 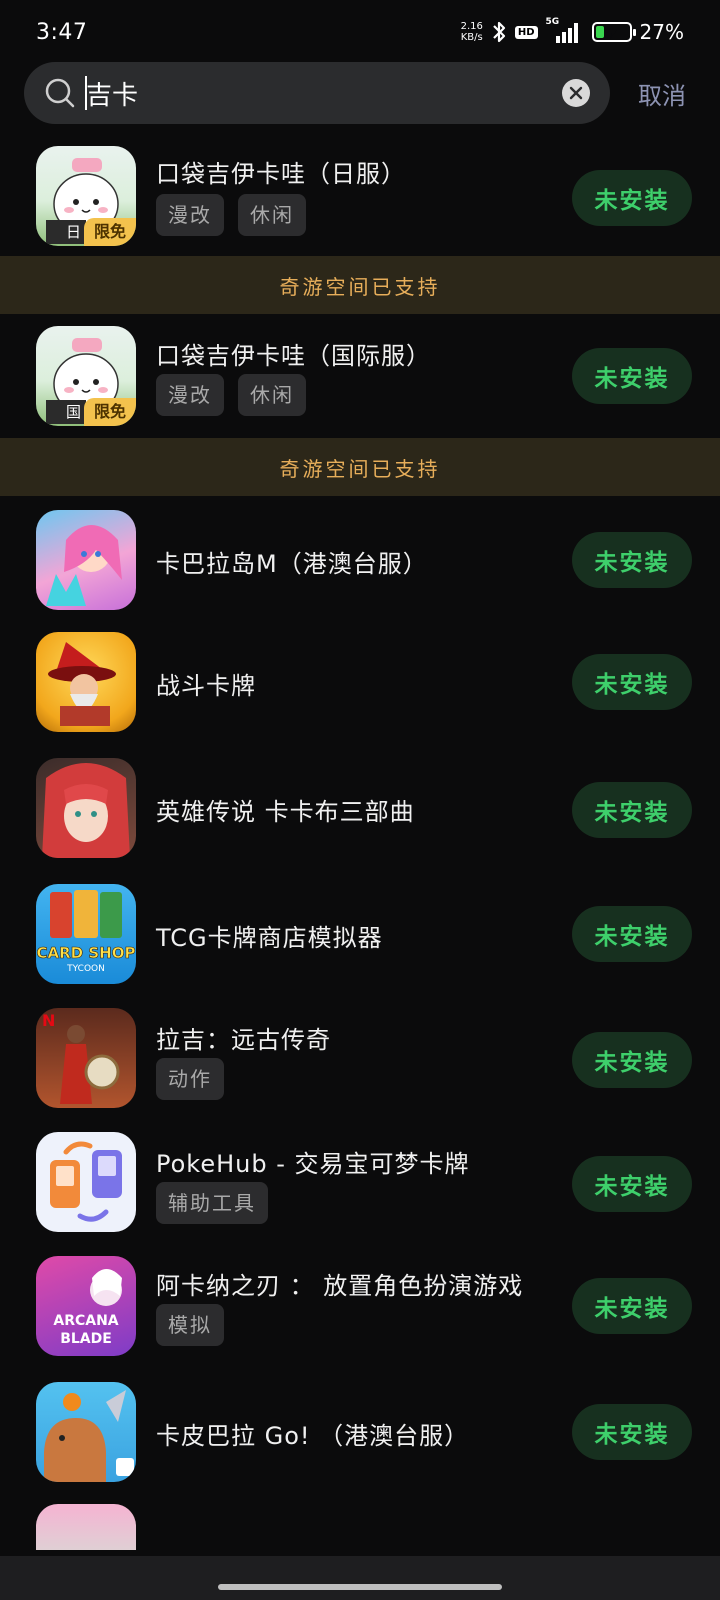 What do you see at coordinates (86, 376) in the screenshot?
I see `app-icon: 国 限免` at bounding box center [86, 376].